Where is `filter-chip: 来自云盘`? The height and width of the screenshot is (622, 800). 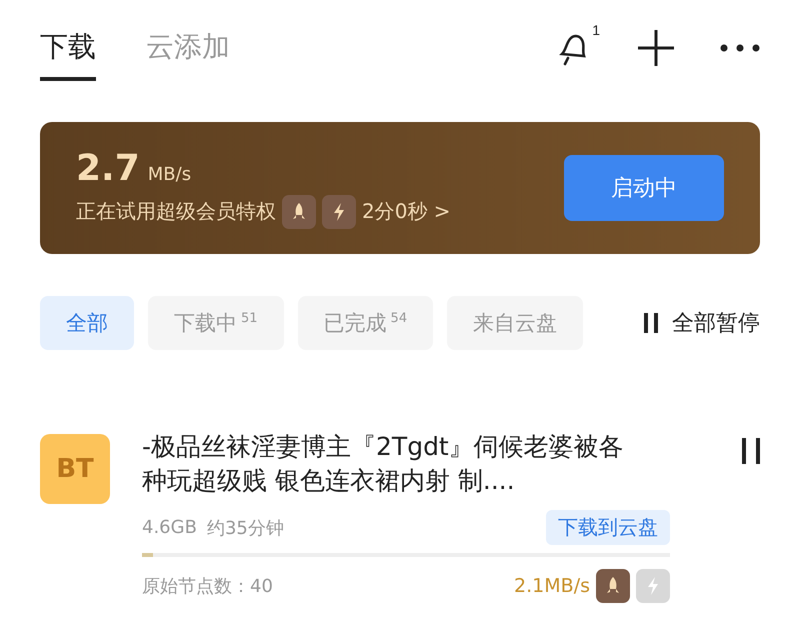
filter-chip: 来自云盘 is located at coordinates (515, 323).